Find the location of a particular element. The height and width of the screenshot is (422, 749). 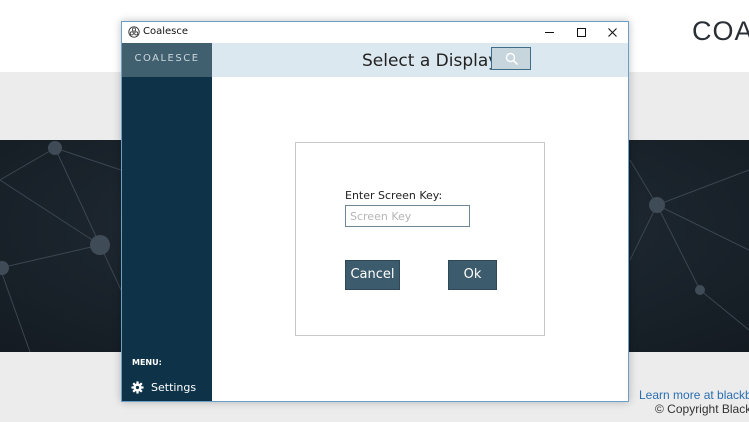

minimize-icon is located at coordinates (549, 32).